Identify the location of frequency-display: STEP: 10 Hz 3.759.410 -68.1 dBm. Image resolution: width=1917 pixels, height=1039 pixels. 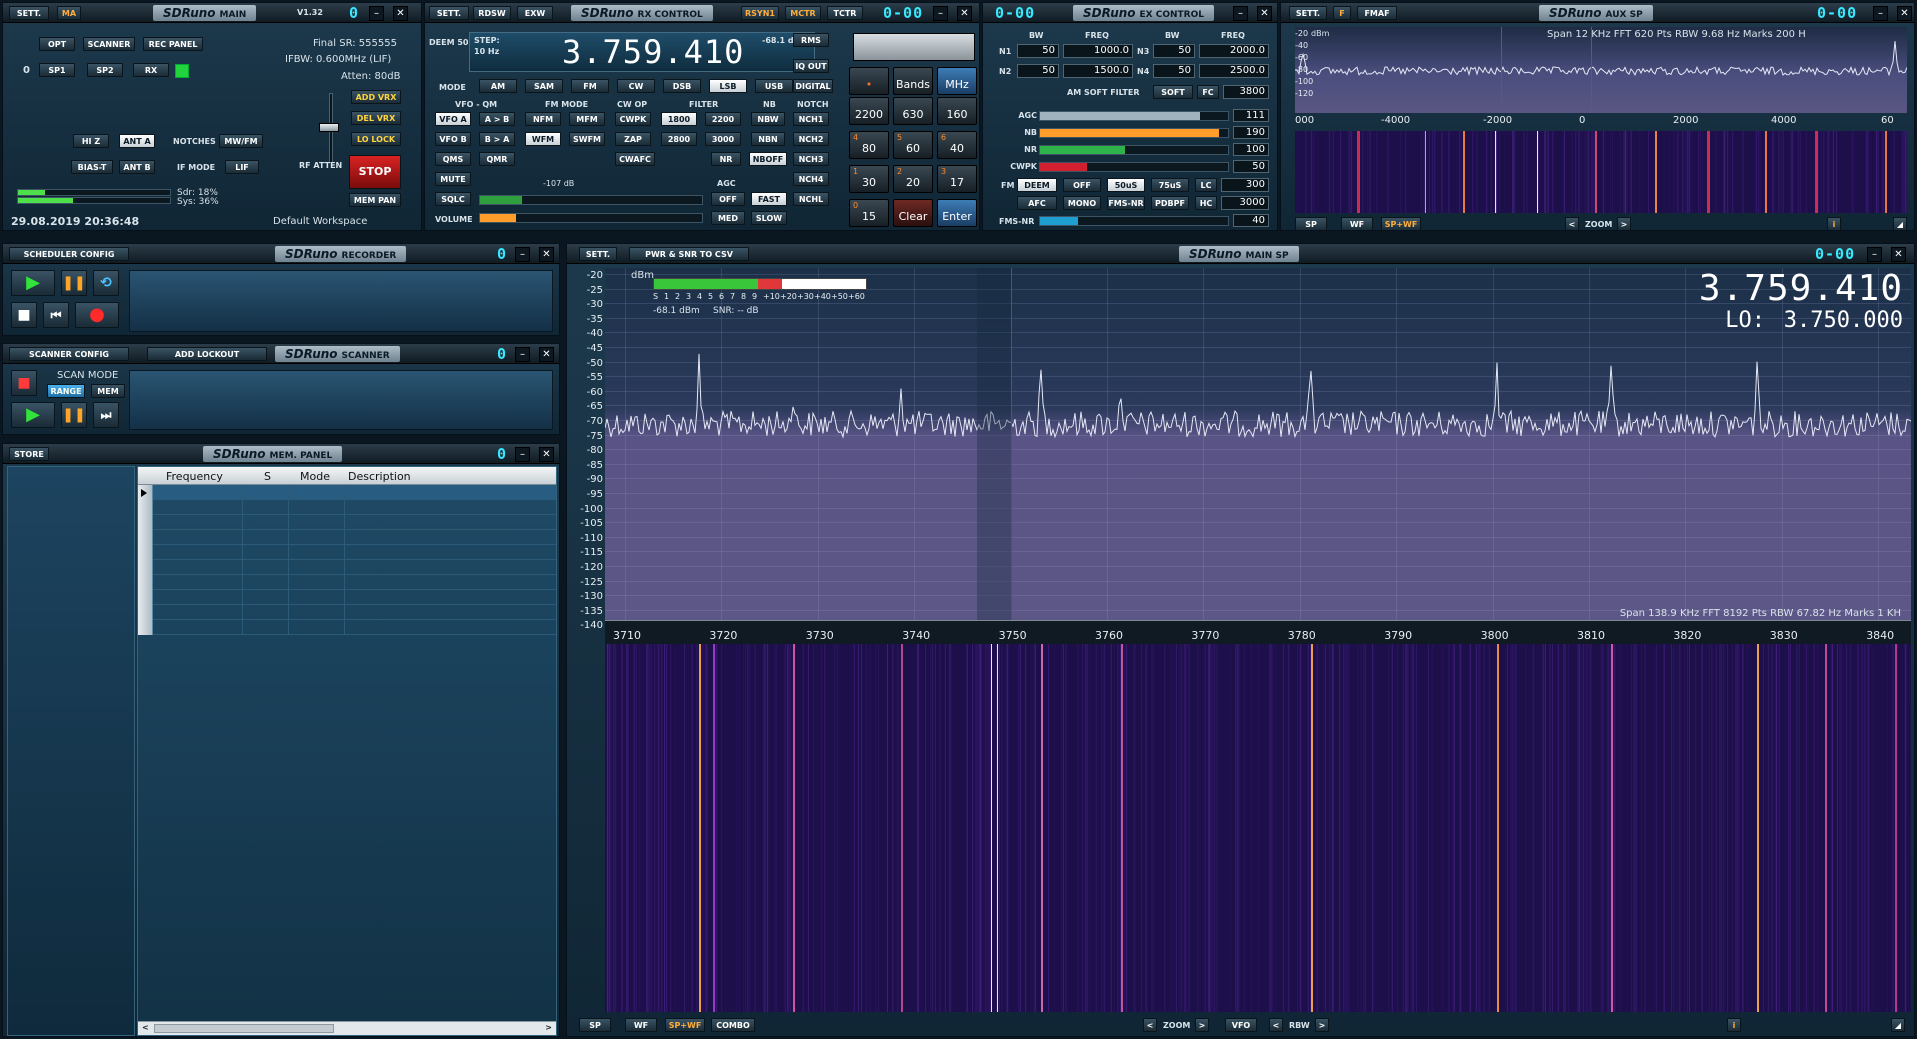
(642, 52).